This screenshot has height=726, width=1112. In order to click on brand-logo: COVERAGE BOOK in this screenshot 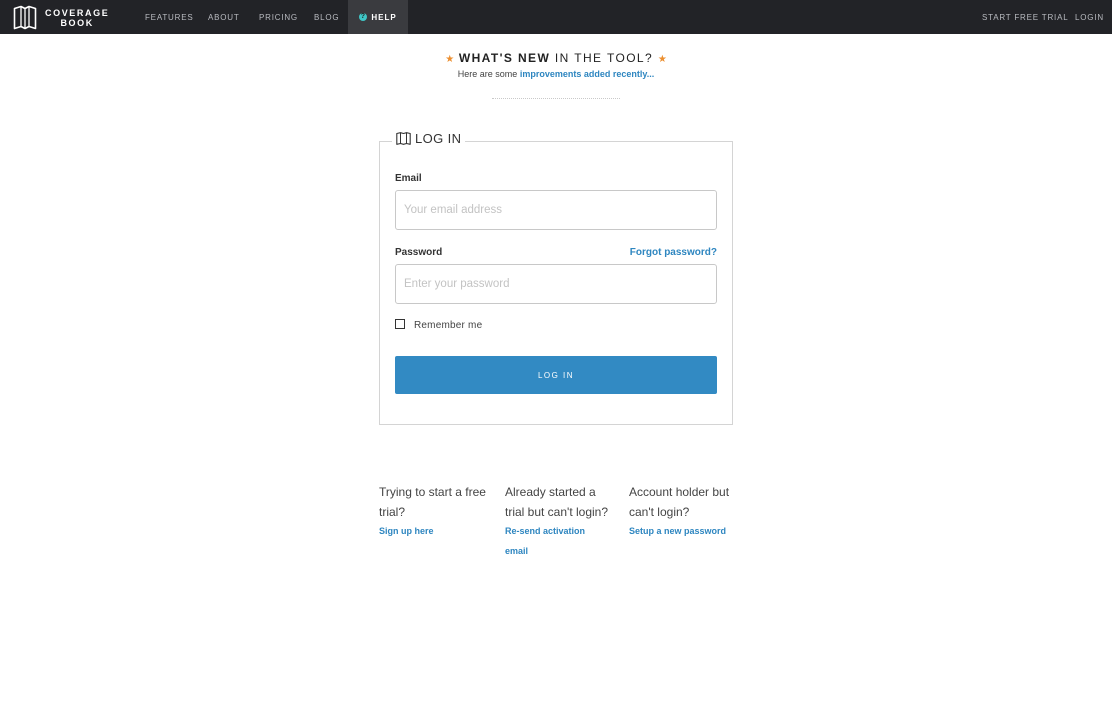, I will do `click(61, 17)`.